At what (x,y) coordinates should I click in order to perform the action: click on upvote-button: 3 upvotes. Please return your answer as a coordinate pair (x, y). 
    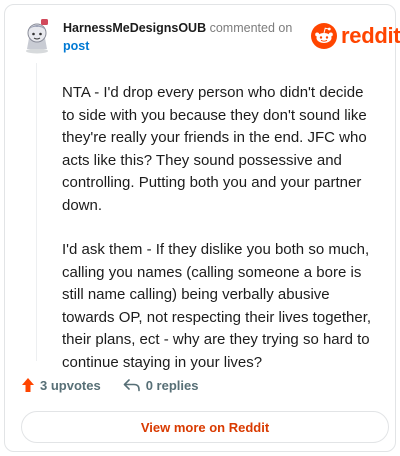
    Looking at the image, I should click on (61, 385).